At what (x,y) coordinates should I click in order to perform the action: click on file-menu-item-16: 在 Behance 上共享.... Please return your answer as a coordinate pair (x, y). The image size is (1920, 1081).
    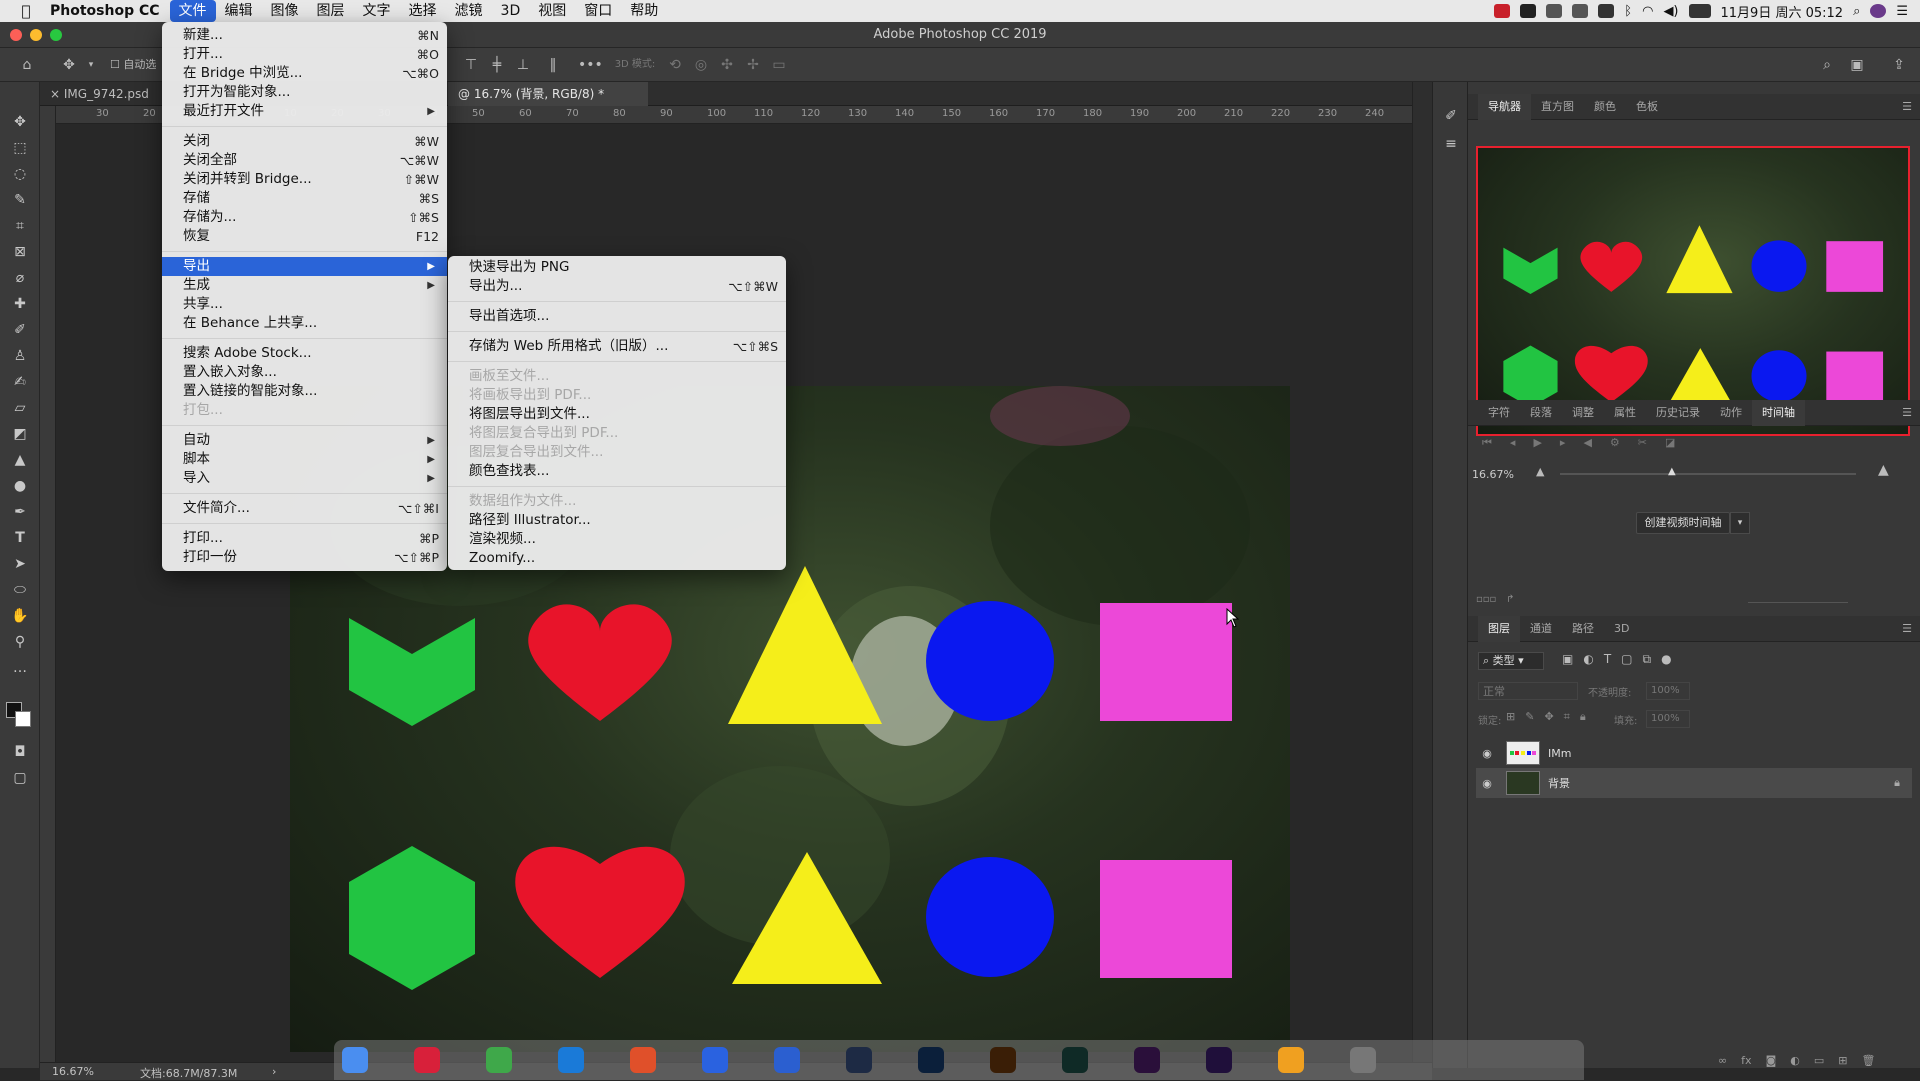
    Looking at the image, I should click on (304, 323).